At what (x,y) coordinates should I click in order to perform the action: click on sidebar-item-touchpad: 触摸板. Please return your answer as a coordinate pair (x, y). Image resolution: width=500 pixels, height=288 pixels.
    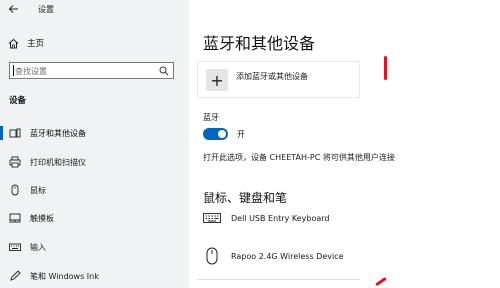
    Looking at the image, I should click on (94, 218).